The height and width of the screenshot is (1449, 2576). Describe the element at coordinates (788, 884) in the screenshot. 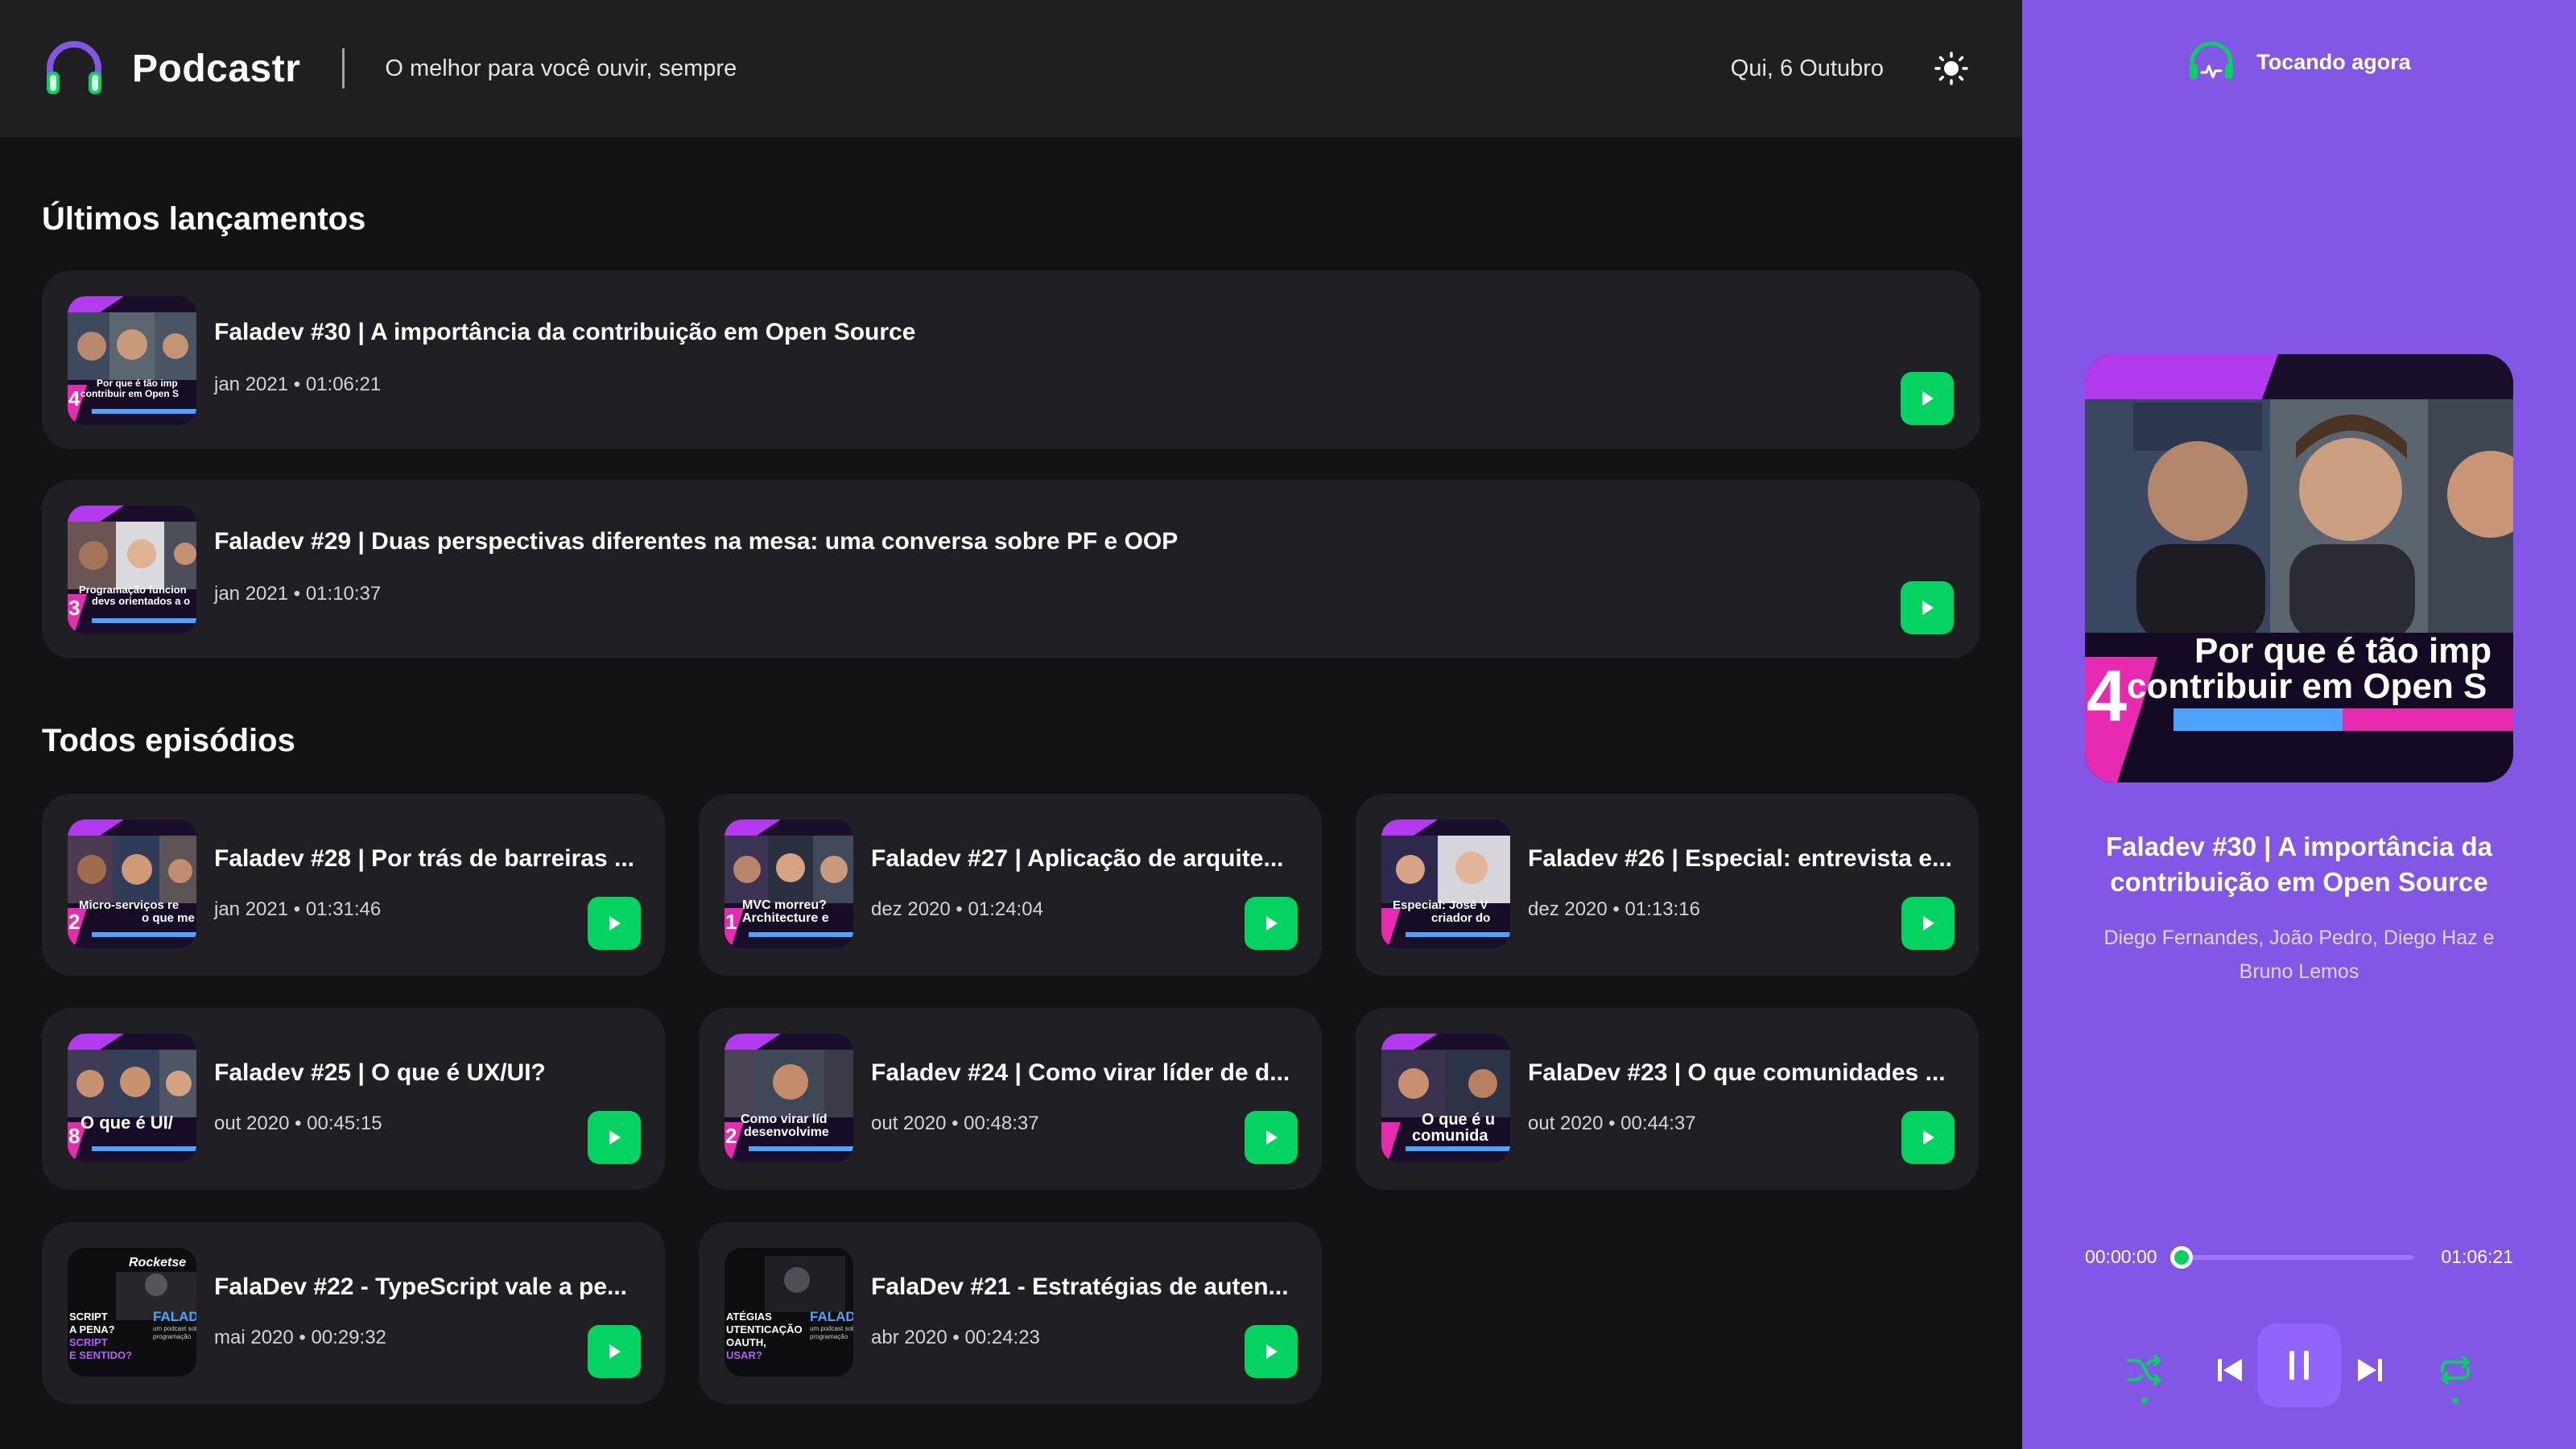

I see `episode-thumbnail: MVC morreu? Architecture e 1` at that location.